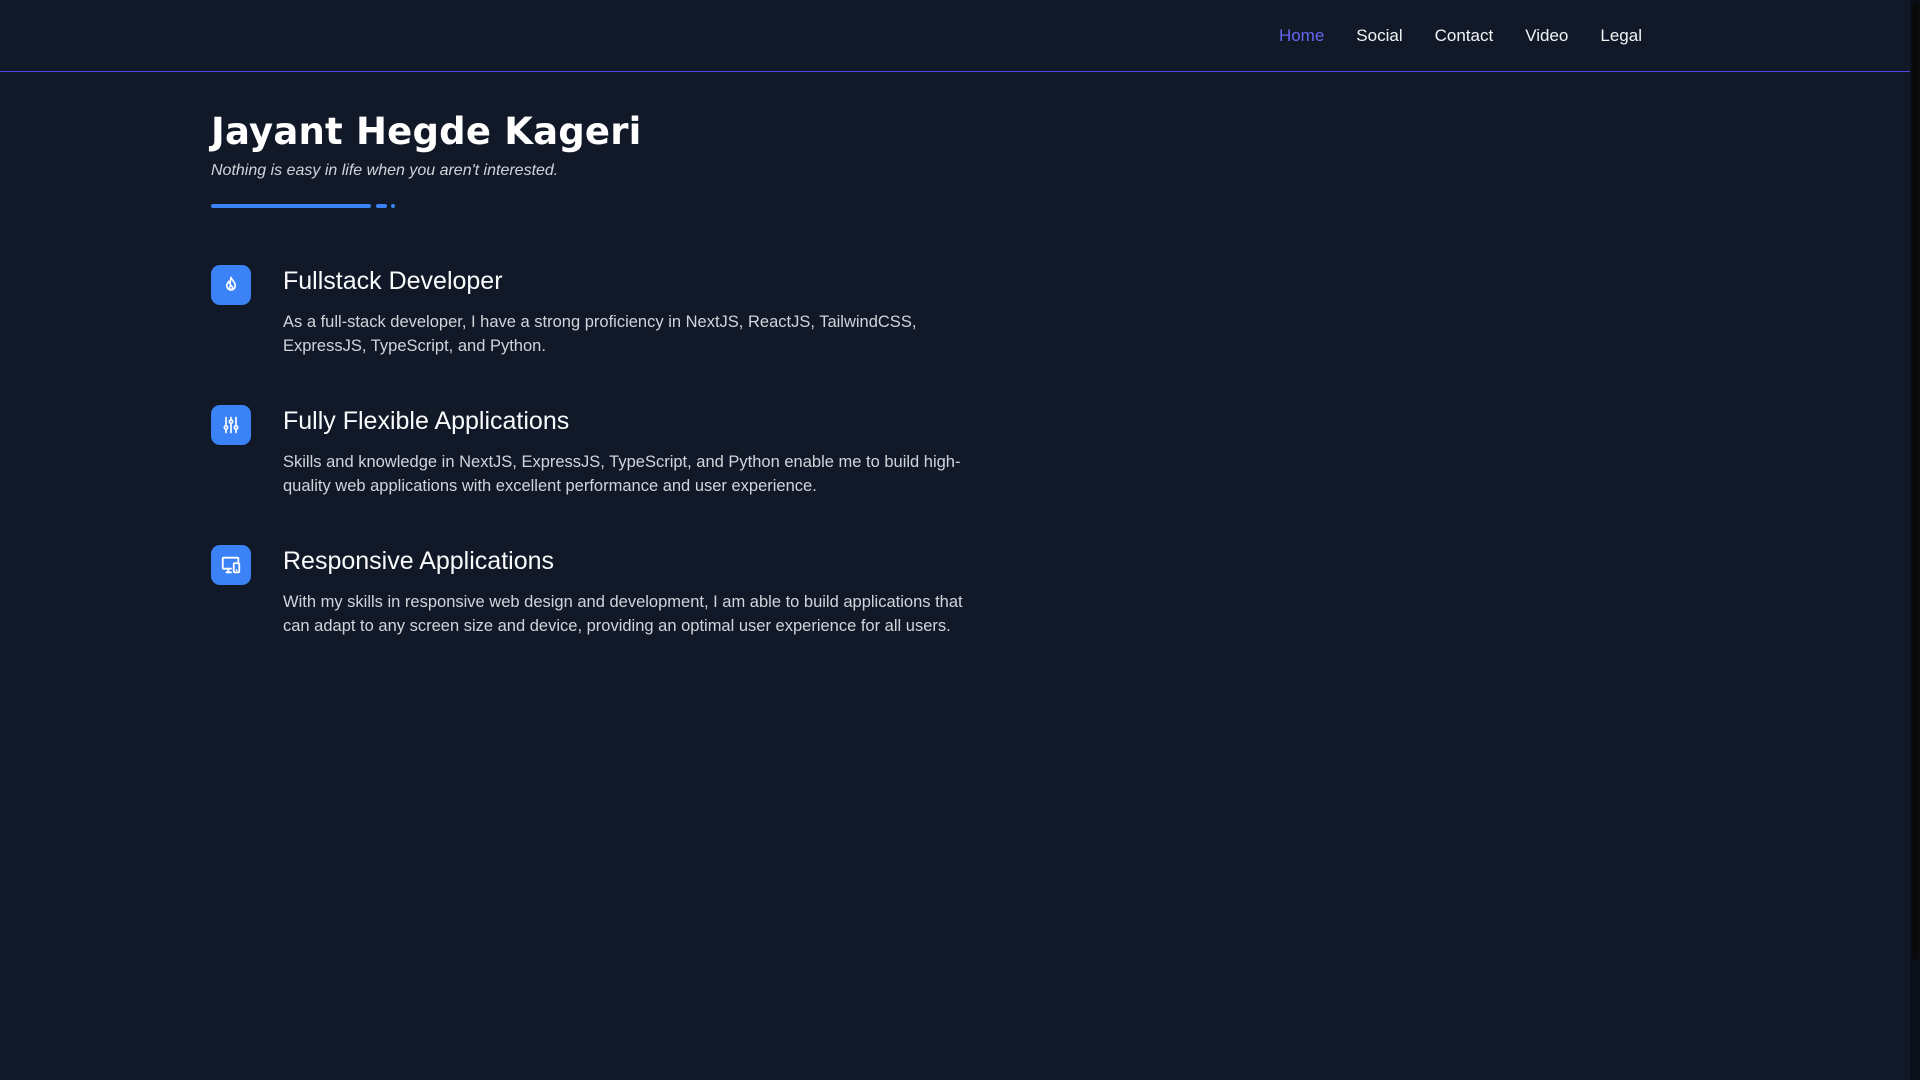  I want to click on accent-divider, so click(591, 206).